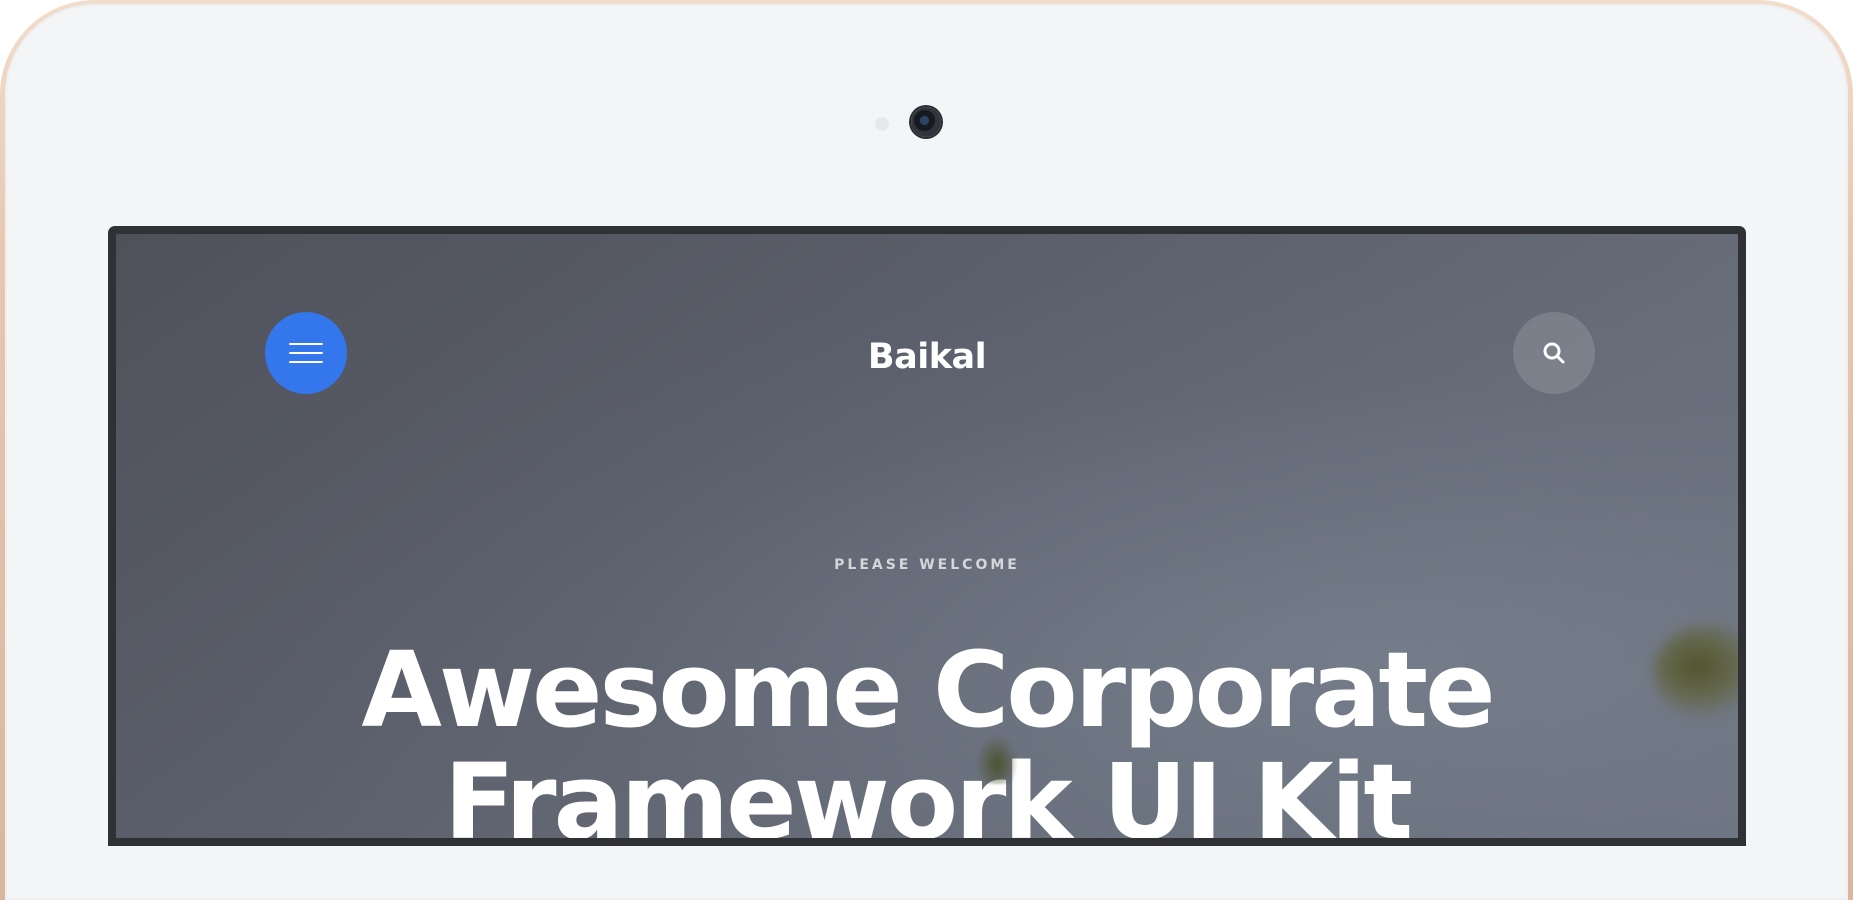 Image resolution: width=1853 pixels, height=900 pixels. Describe the element at coordinates (882, 124) in the screenshot. I see `light-sensor` at that location.